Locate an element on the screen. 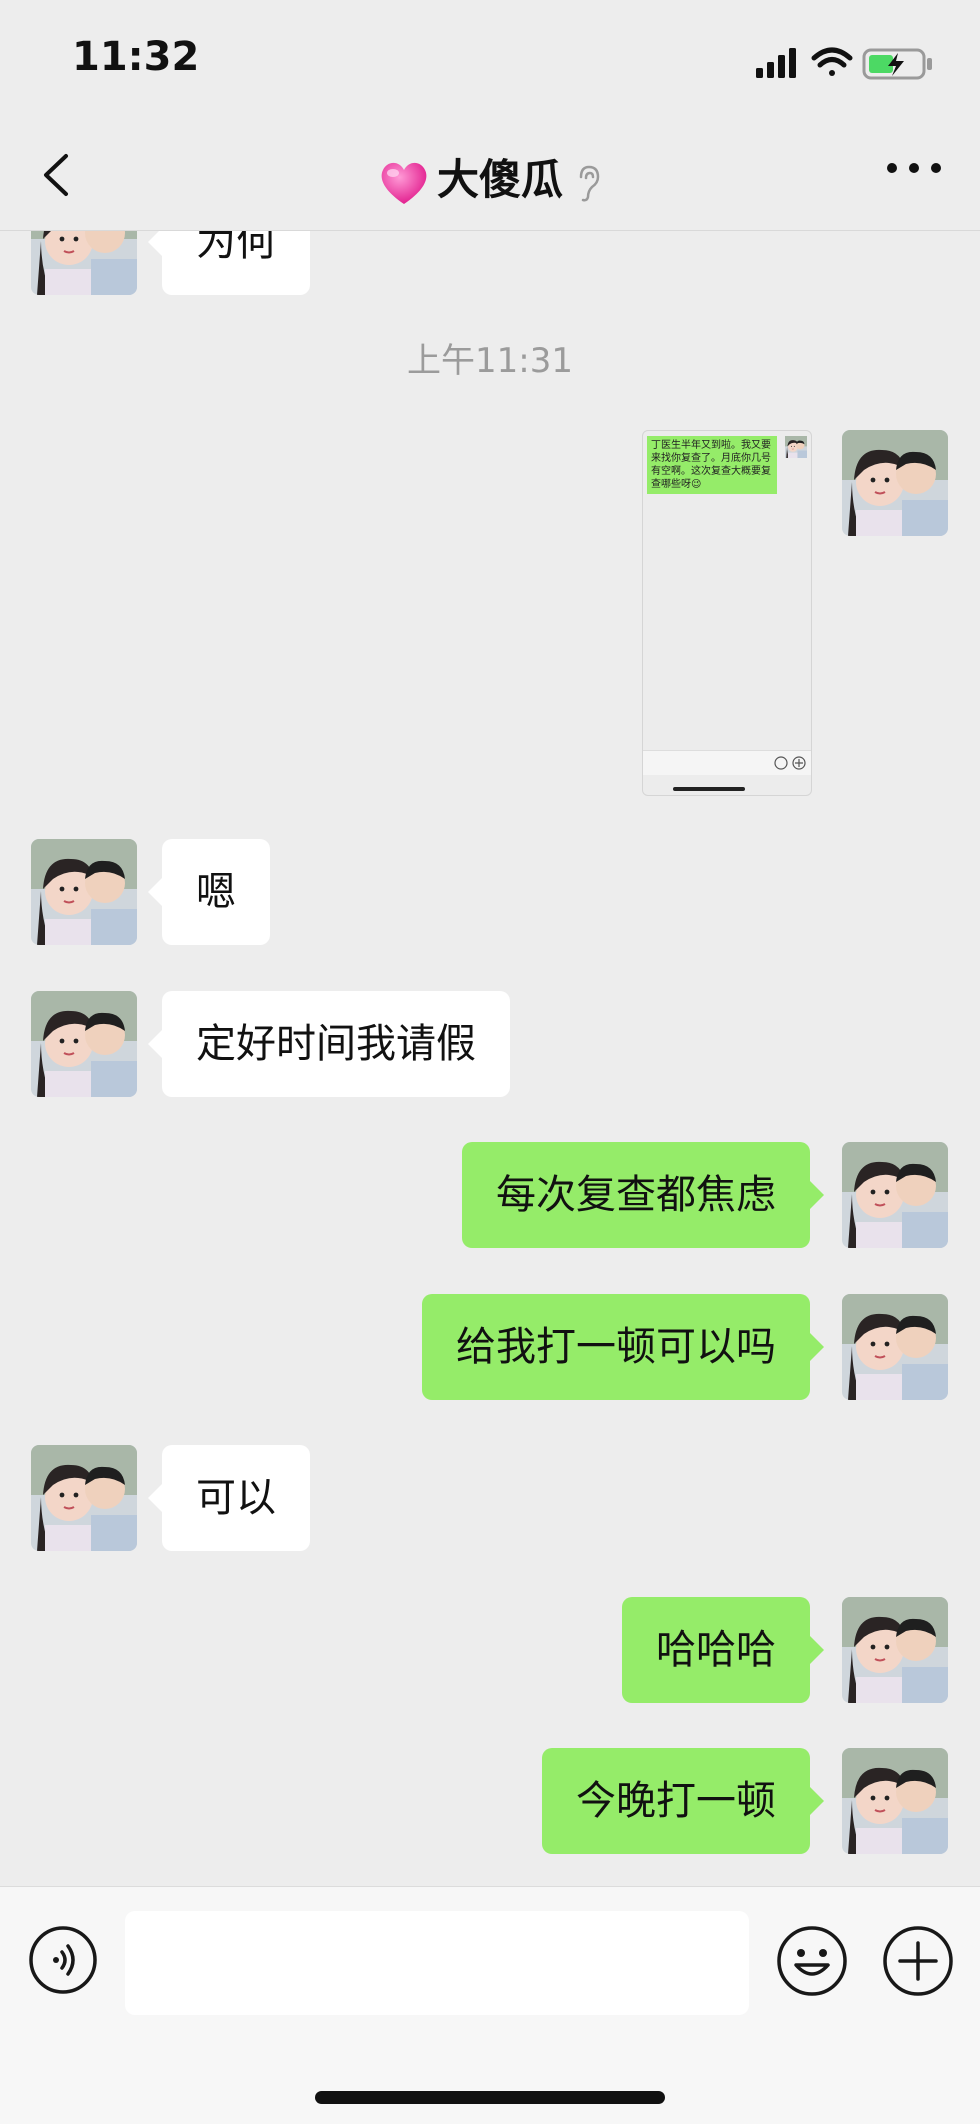  status-bar: 11:32 is located at coordinates (490, 60).